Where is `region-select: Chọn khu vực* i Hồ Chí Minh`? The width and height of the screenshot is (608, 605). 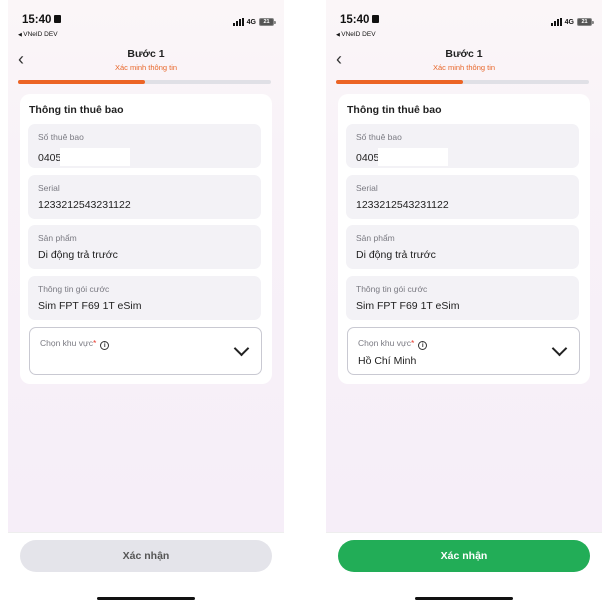 region-select: Chọn khu vực* i Hồ Chí Minh is located at coordinates (463, 351).